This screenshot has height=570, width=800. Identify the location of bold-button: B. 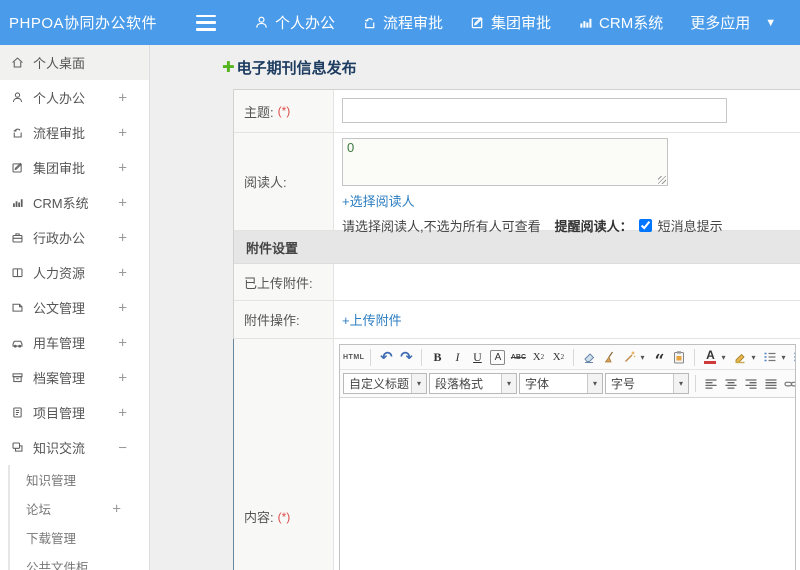
(437, 357).